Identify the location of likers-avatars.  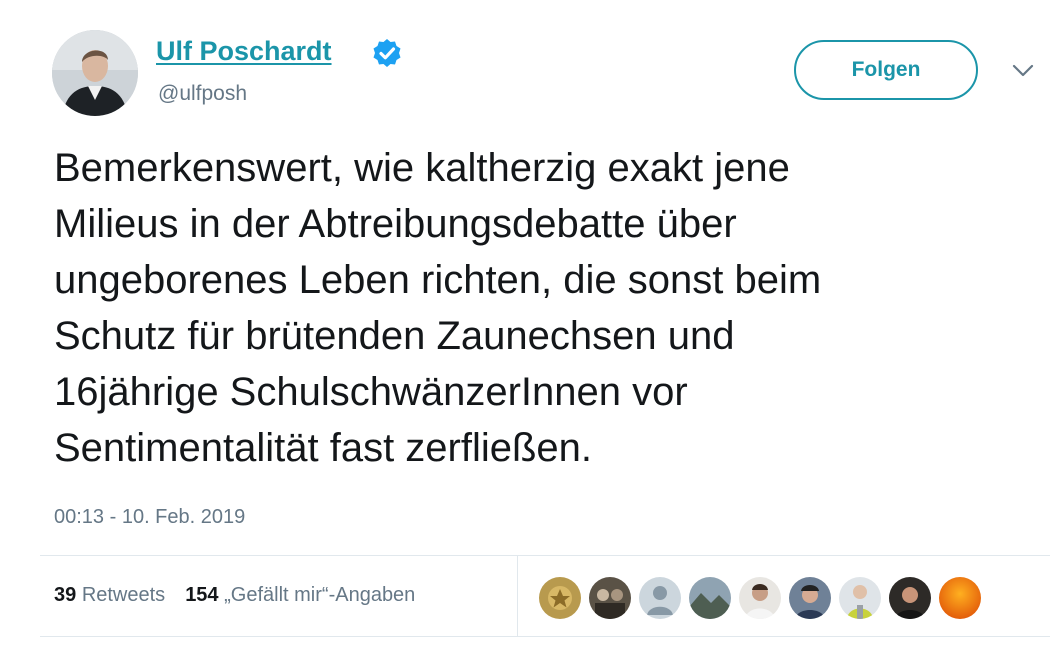
(760, 598).